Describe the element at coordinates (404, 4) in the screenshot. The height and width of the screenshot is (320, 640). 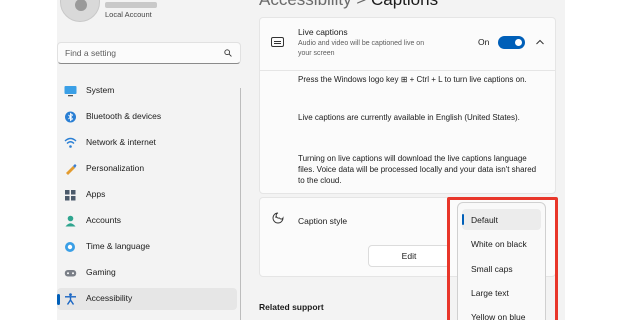
I see `page-title: Captions` at that location.